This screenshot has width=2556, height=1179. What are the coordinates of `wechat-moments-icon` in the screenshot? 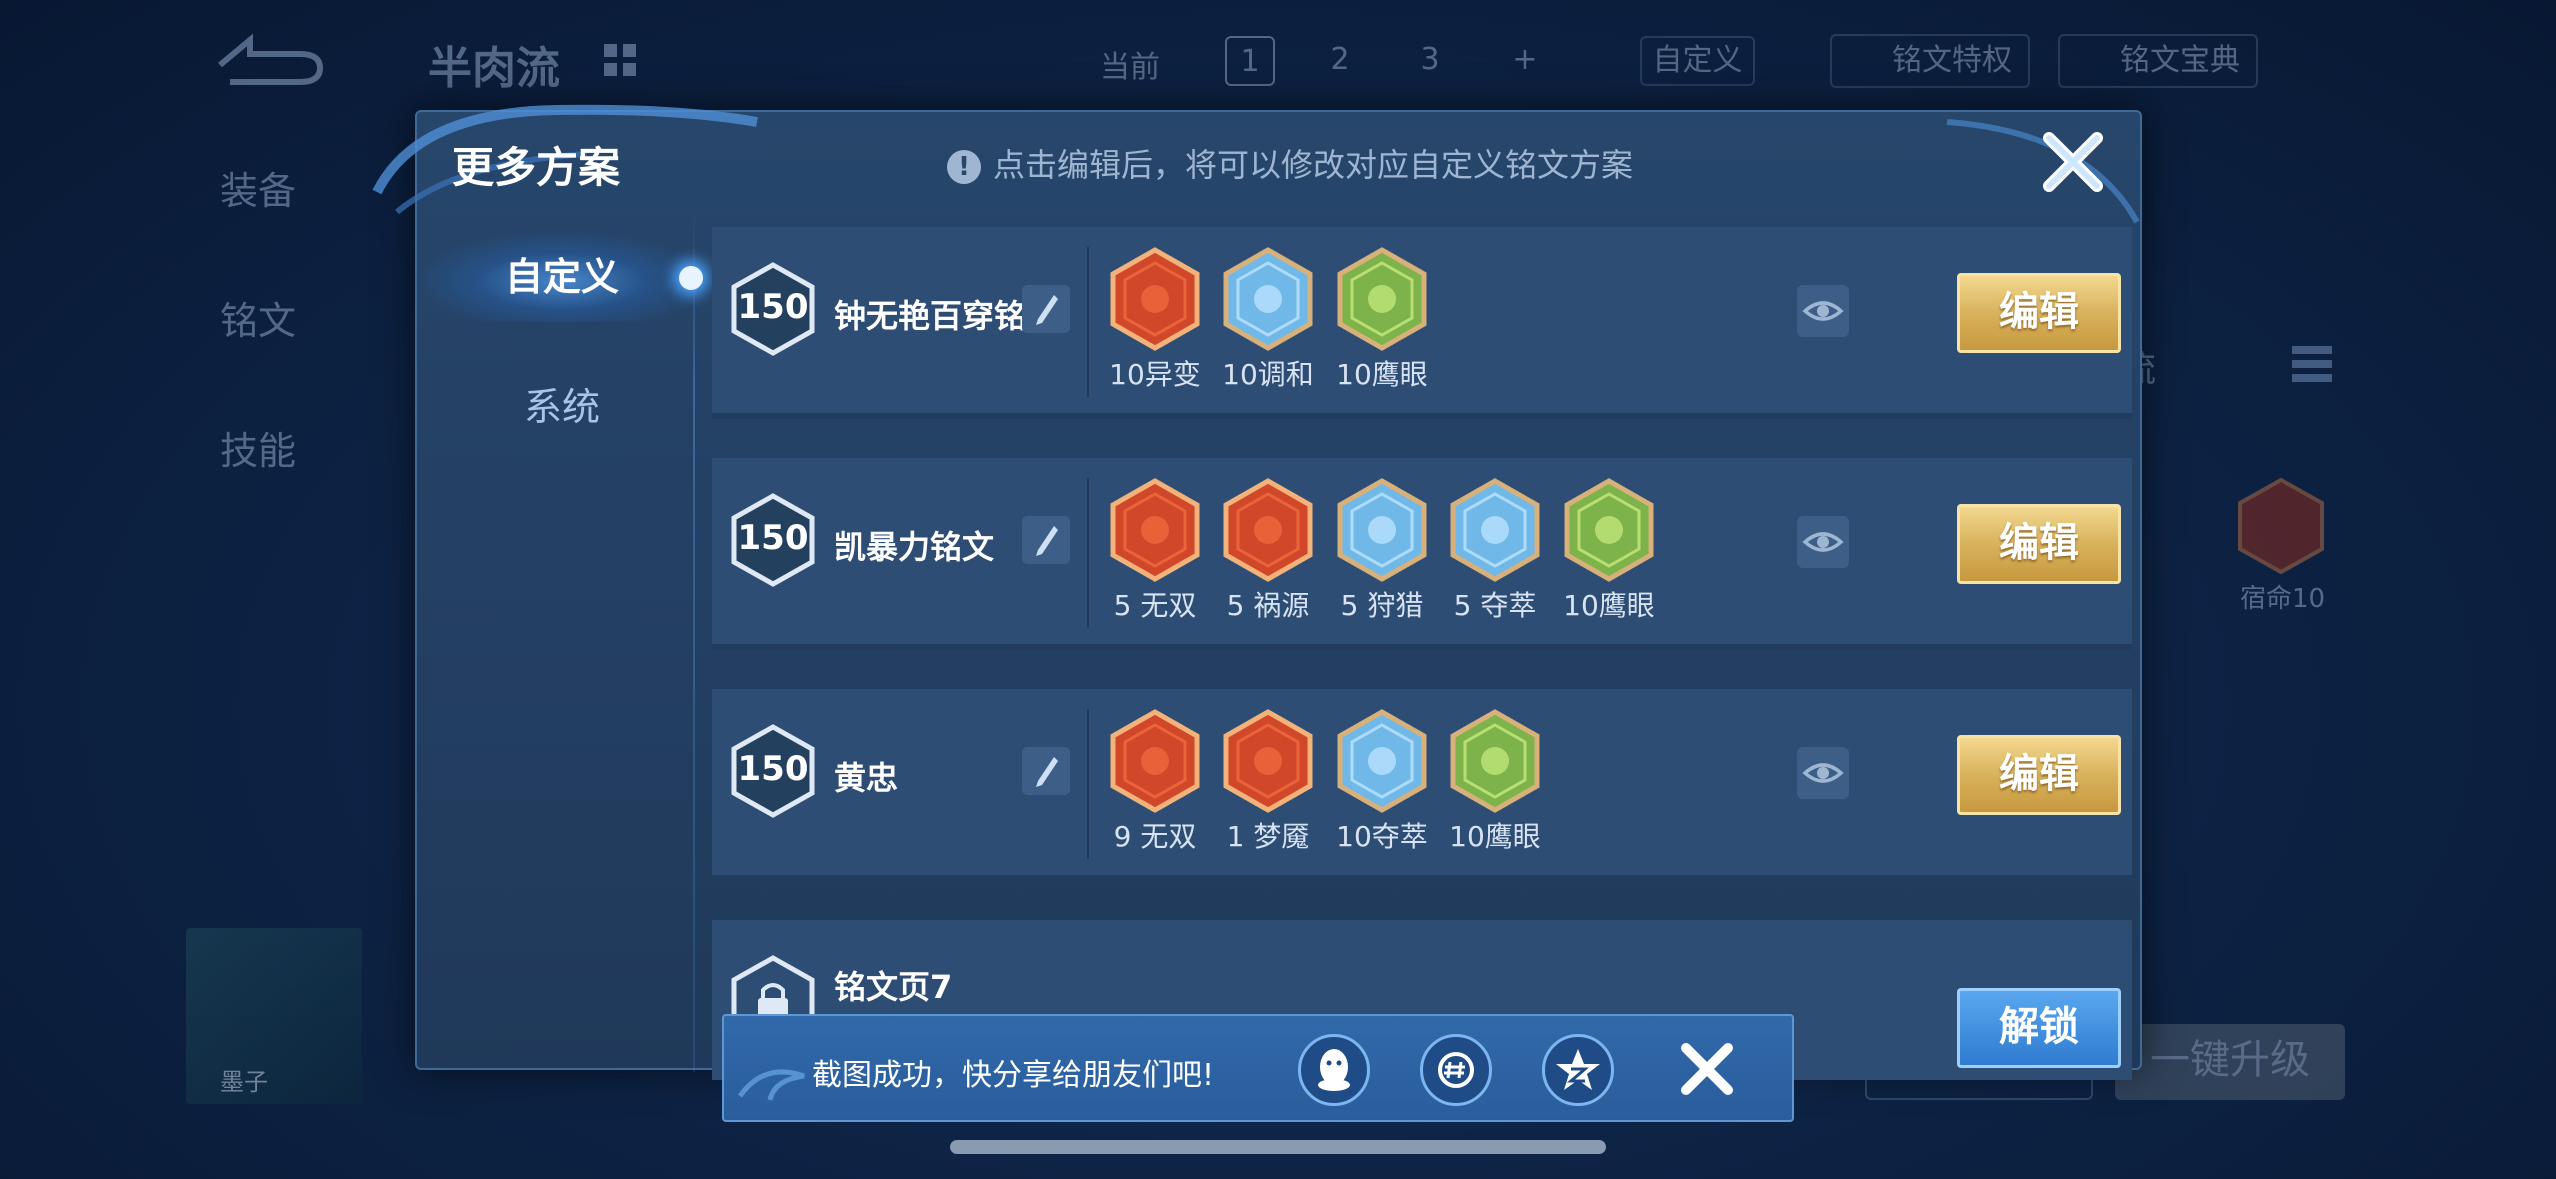 It's located at (1456, 1070).